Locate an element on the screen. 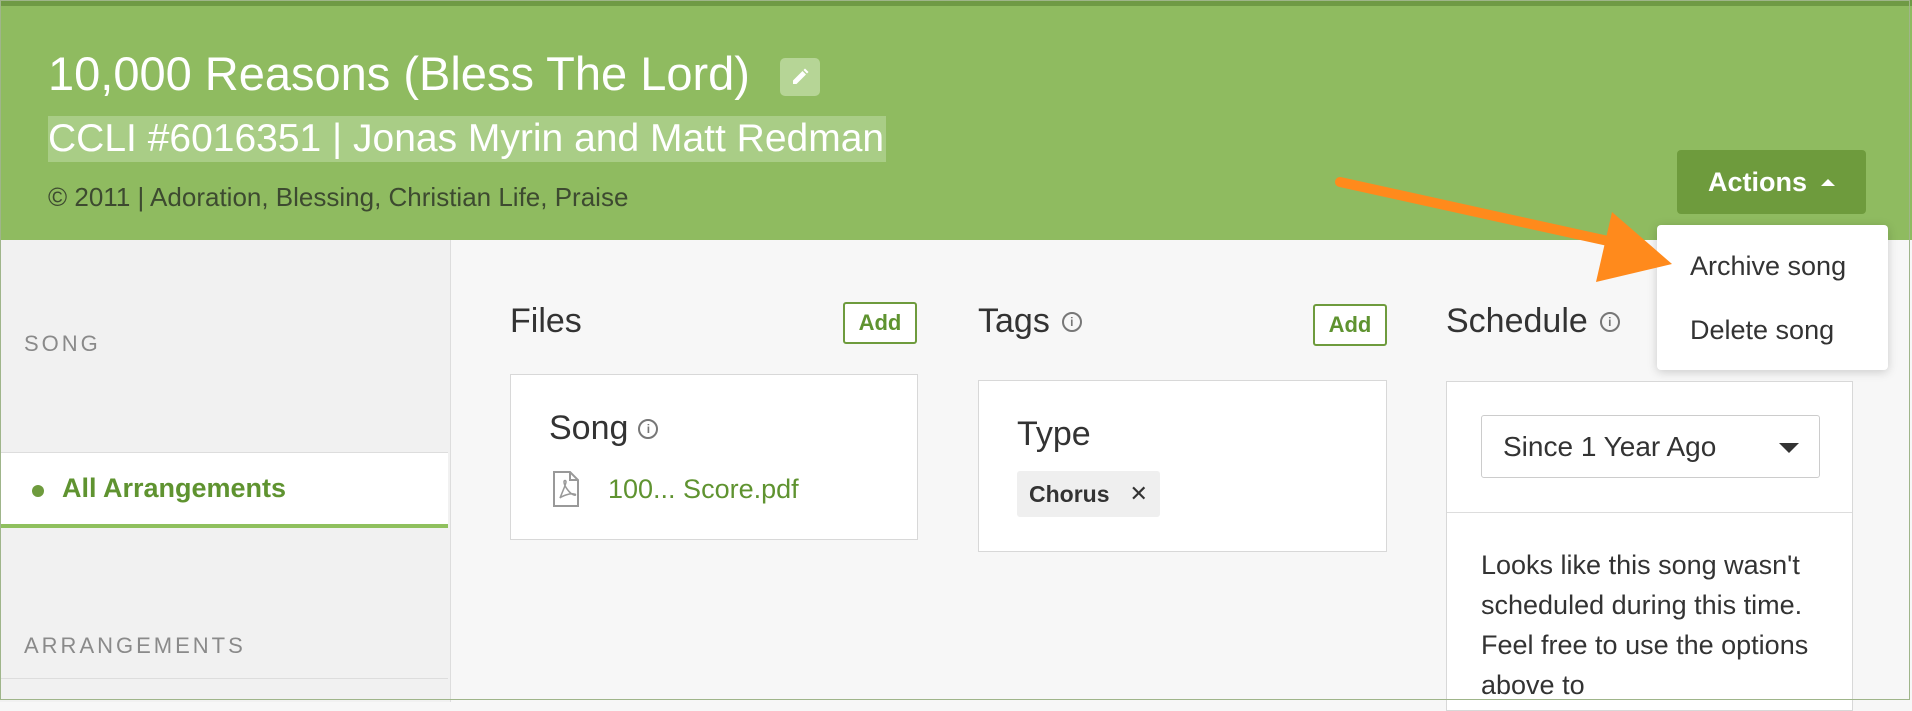 The width and height of the screenshot is (1912, 711). tag-chip-label: Chorus is located at coordinates (1069, 493).